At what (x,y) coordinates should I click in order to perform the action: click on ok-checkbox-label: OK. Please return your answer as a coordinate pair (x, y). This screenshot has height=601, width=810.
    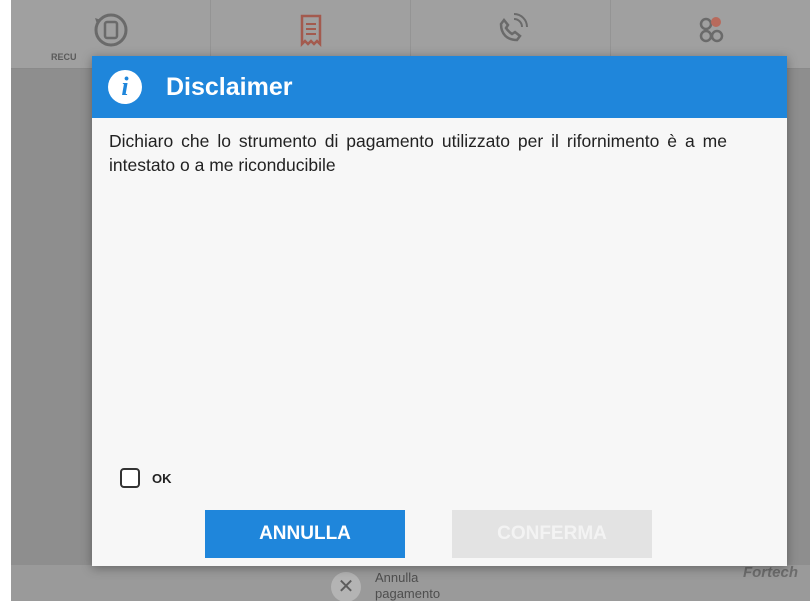
    Looking at the image, I should click on (162, 478).